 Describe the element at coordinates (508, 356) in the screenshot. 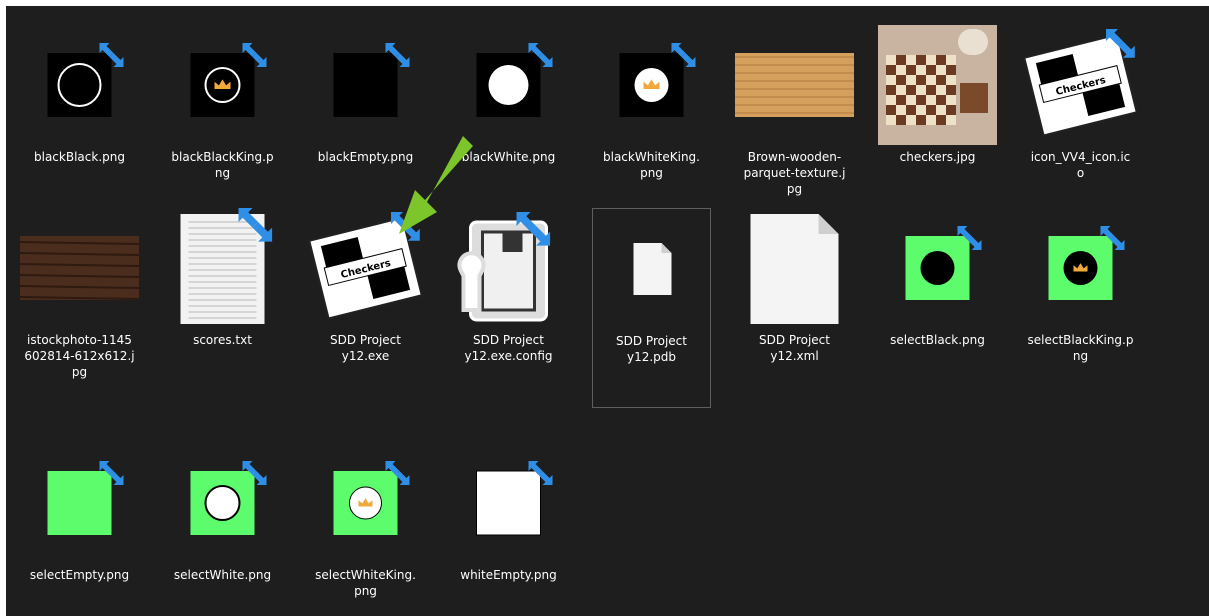

I see `file-name-line: y12.exe.config` at that location.